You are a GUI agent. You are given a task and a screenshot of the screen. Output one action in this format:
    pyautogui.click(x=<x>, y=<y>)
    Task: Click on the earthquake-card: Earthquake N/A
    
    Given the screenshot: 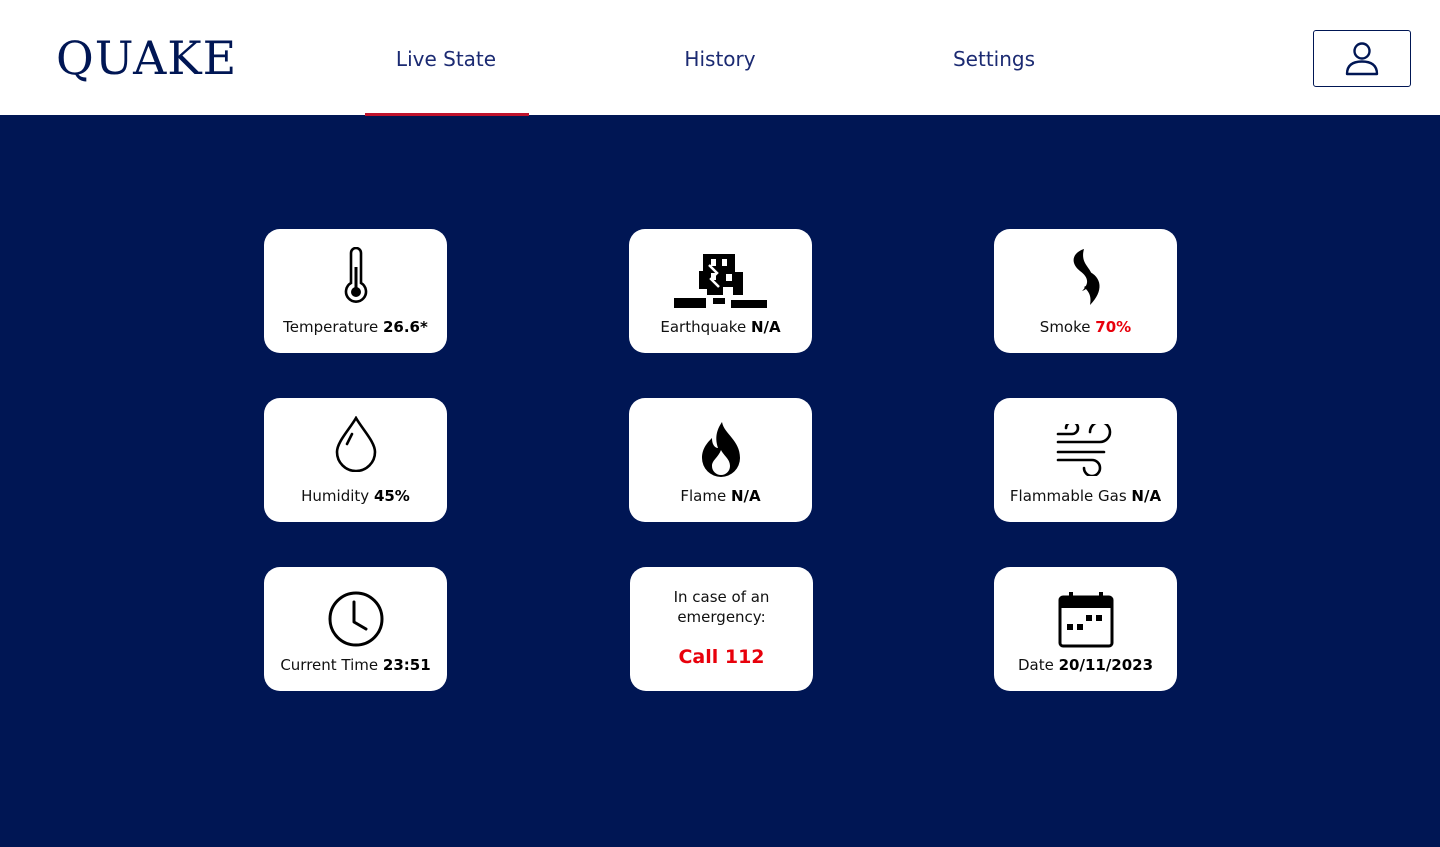 What is the action you would take?
    pyautogui.click(x=720, y=291)
    